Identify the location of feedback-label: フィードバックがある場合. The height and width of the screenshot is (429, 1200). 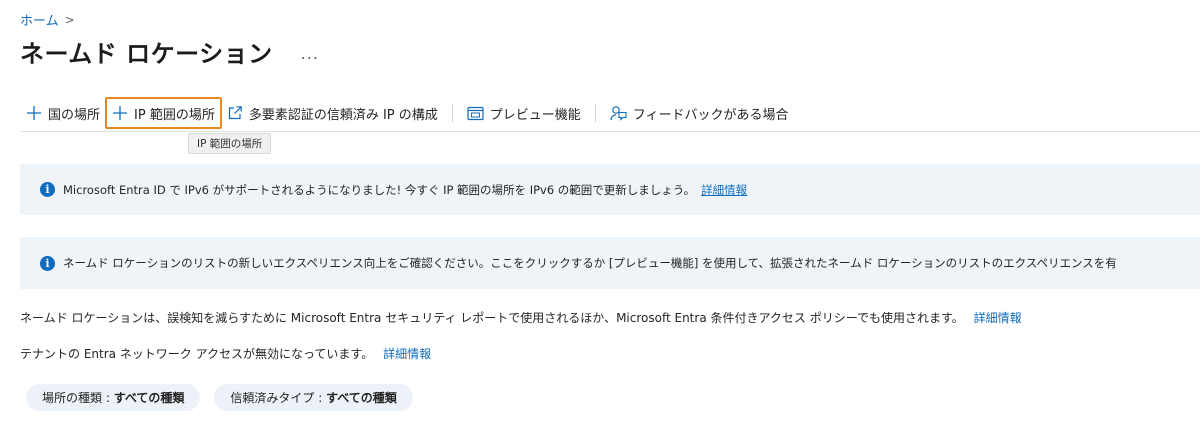
(710, 115).